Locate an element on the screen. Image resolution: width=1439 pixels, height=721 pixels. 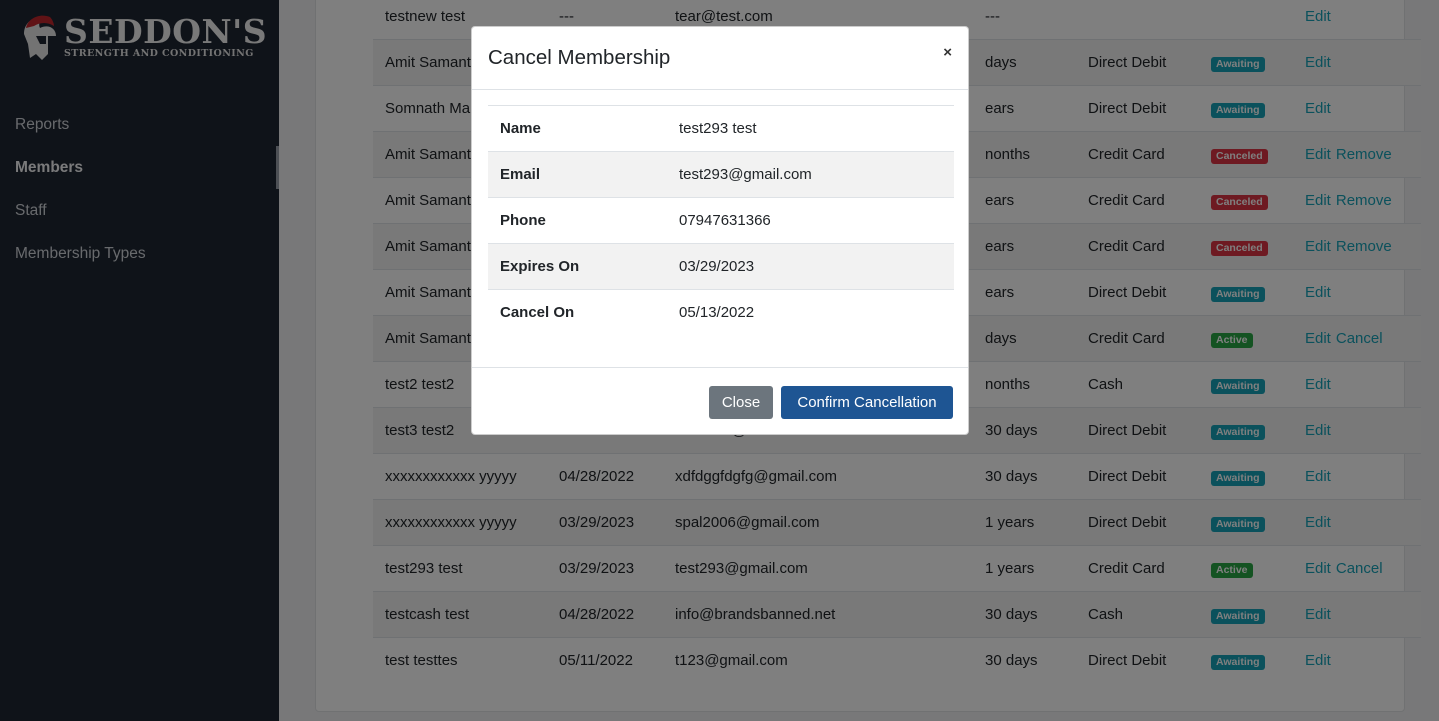
modal-close-icon: × is located at coordinates (947, 52).